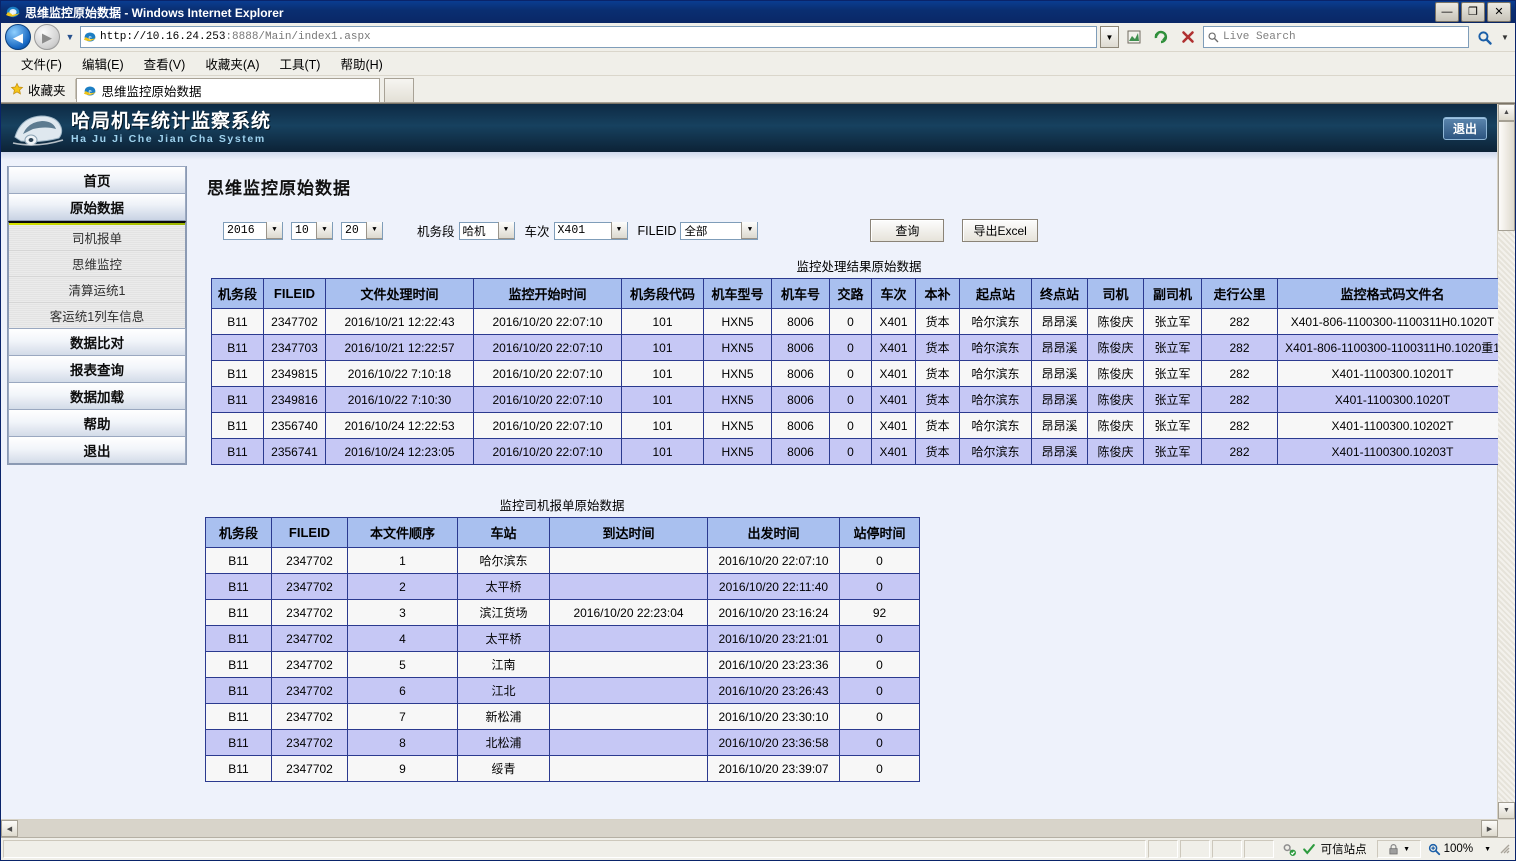 This screenshot has height=861, width=1516. Describe the element at coordinates (227, 90) in the screenshot. I see `browser-tab: e 思维监控原始数据` at that location.